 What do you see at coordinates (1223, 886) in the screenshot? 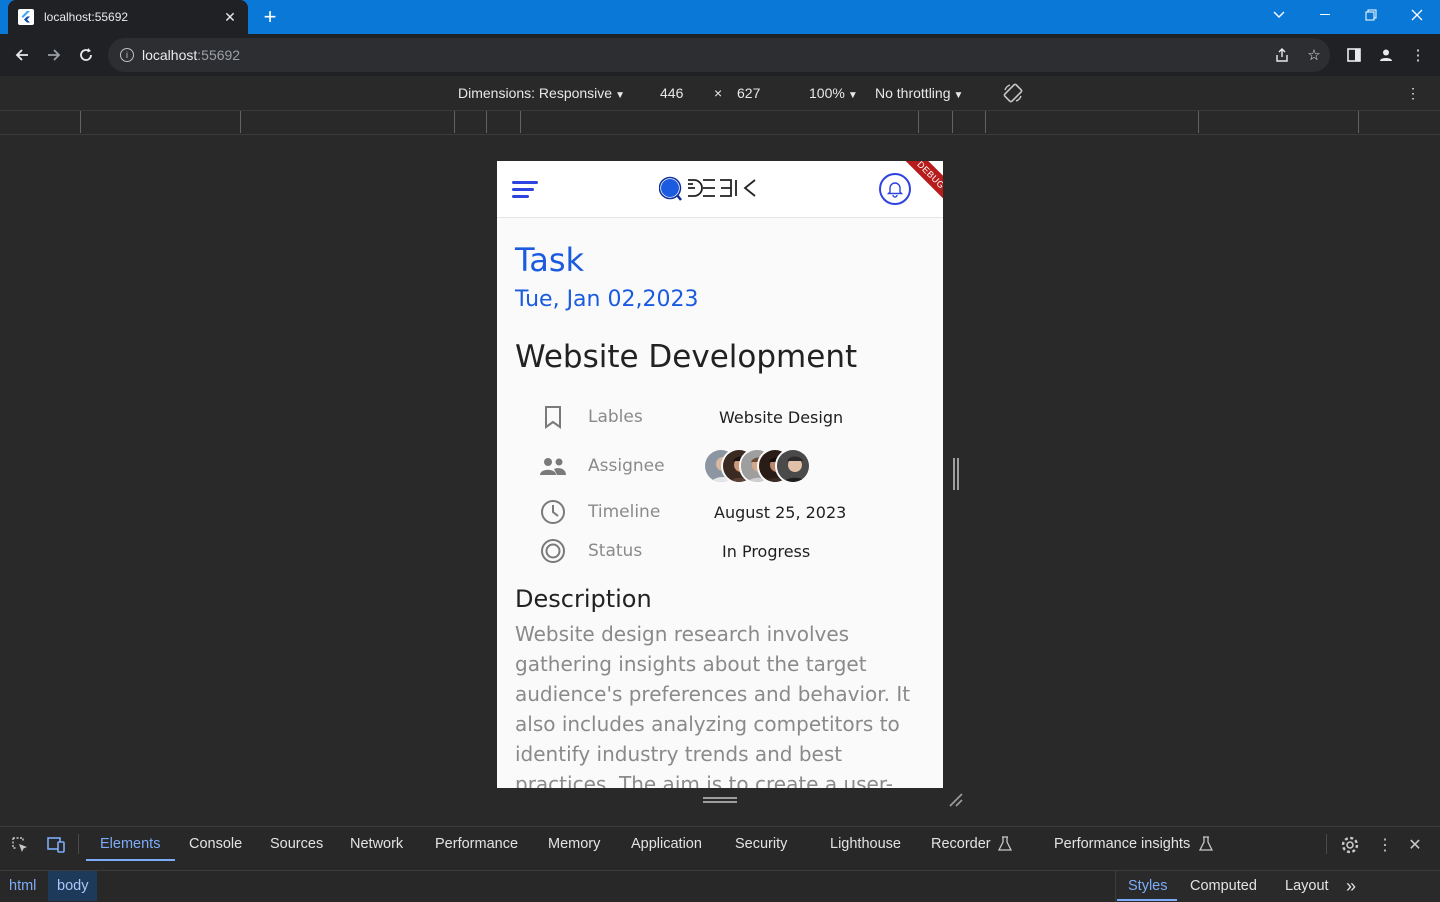
I see `tab-computed: Computed` at bounding box center [1223, 886].